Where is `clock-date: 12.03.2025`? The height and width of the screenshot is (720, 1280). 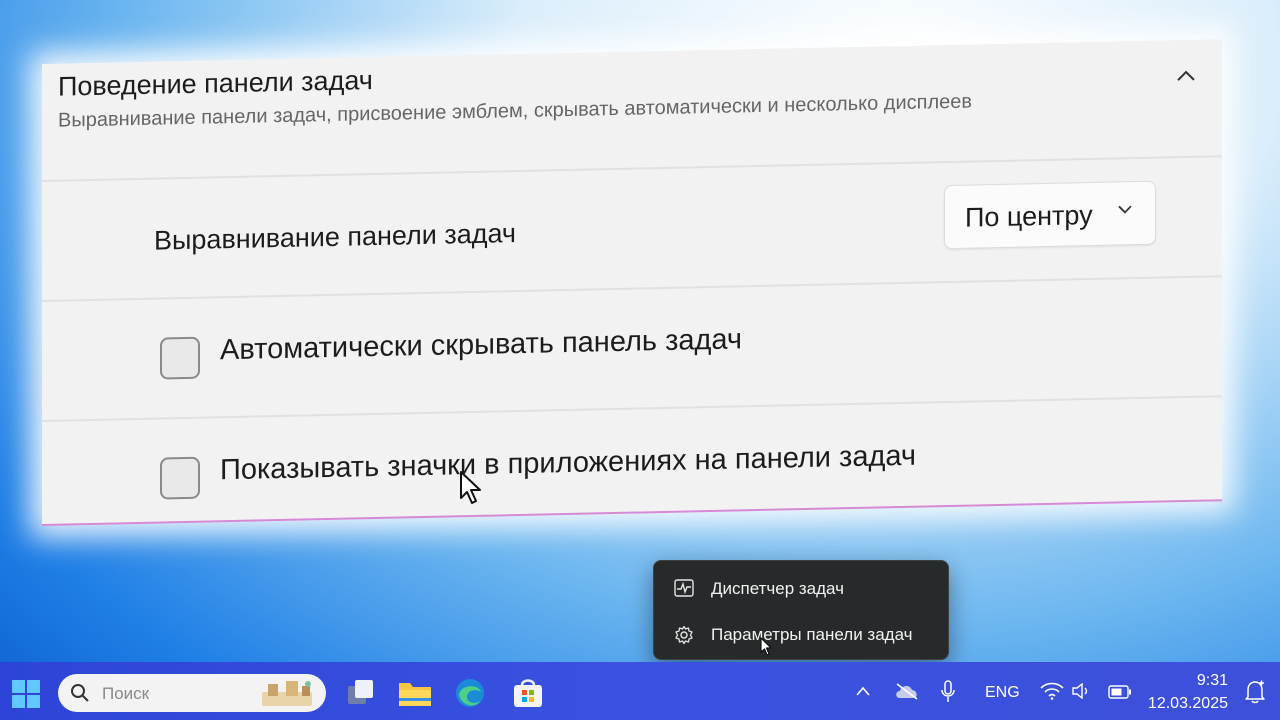 clock-date: 12.03.2025 is located at coordinates (1188, 704).